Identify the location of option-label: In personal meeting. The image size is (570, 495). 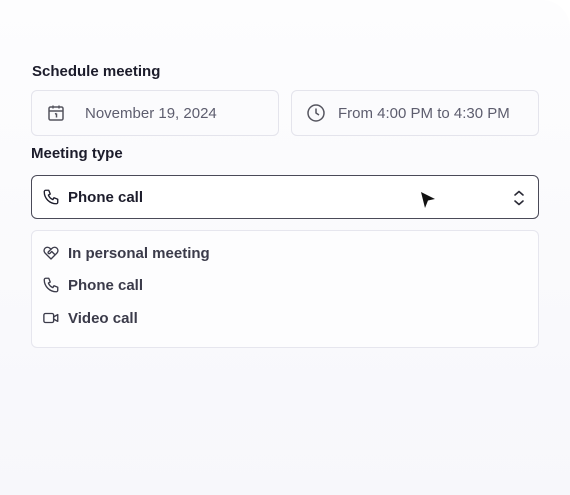
(139, 253).